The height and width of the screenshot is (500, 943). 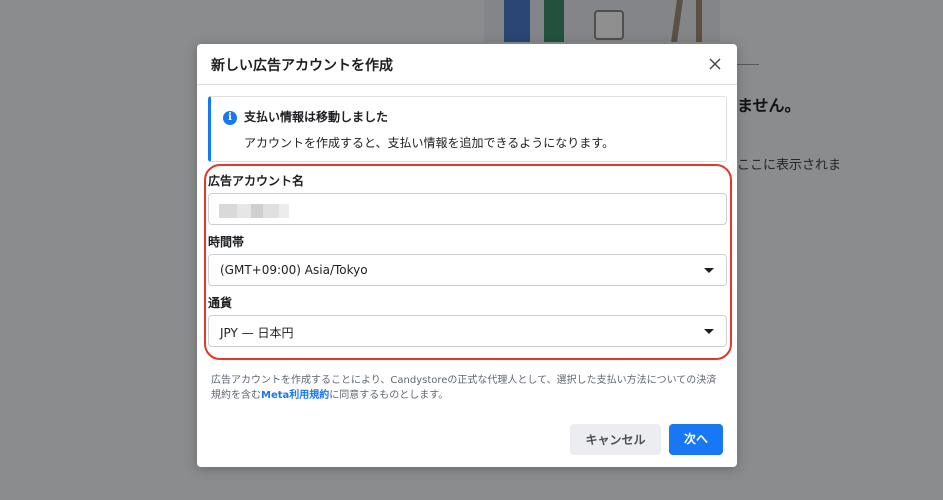 What do you see at coordinates (467, 331) in the screenshot?
I see `currency-select: JPY — 日本円` at bounding box center [467, 331].